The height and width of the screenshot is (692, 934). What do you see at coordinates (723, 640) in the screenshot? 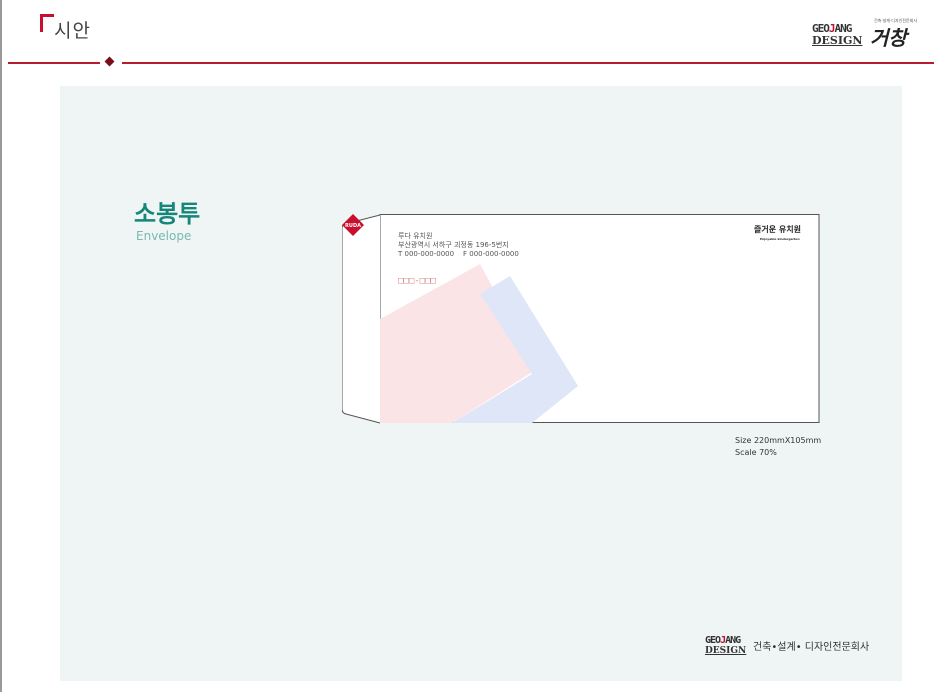
I see `brand-bottom-geojang: GEOJANG` at bounding box center [723, 640].